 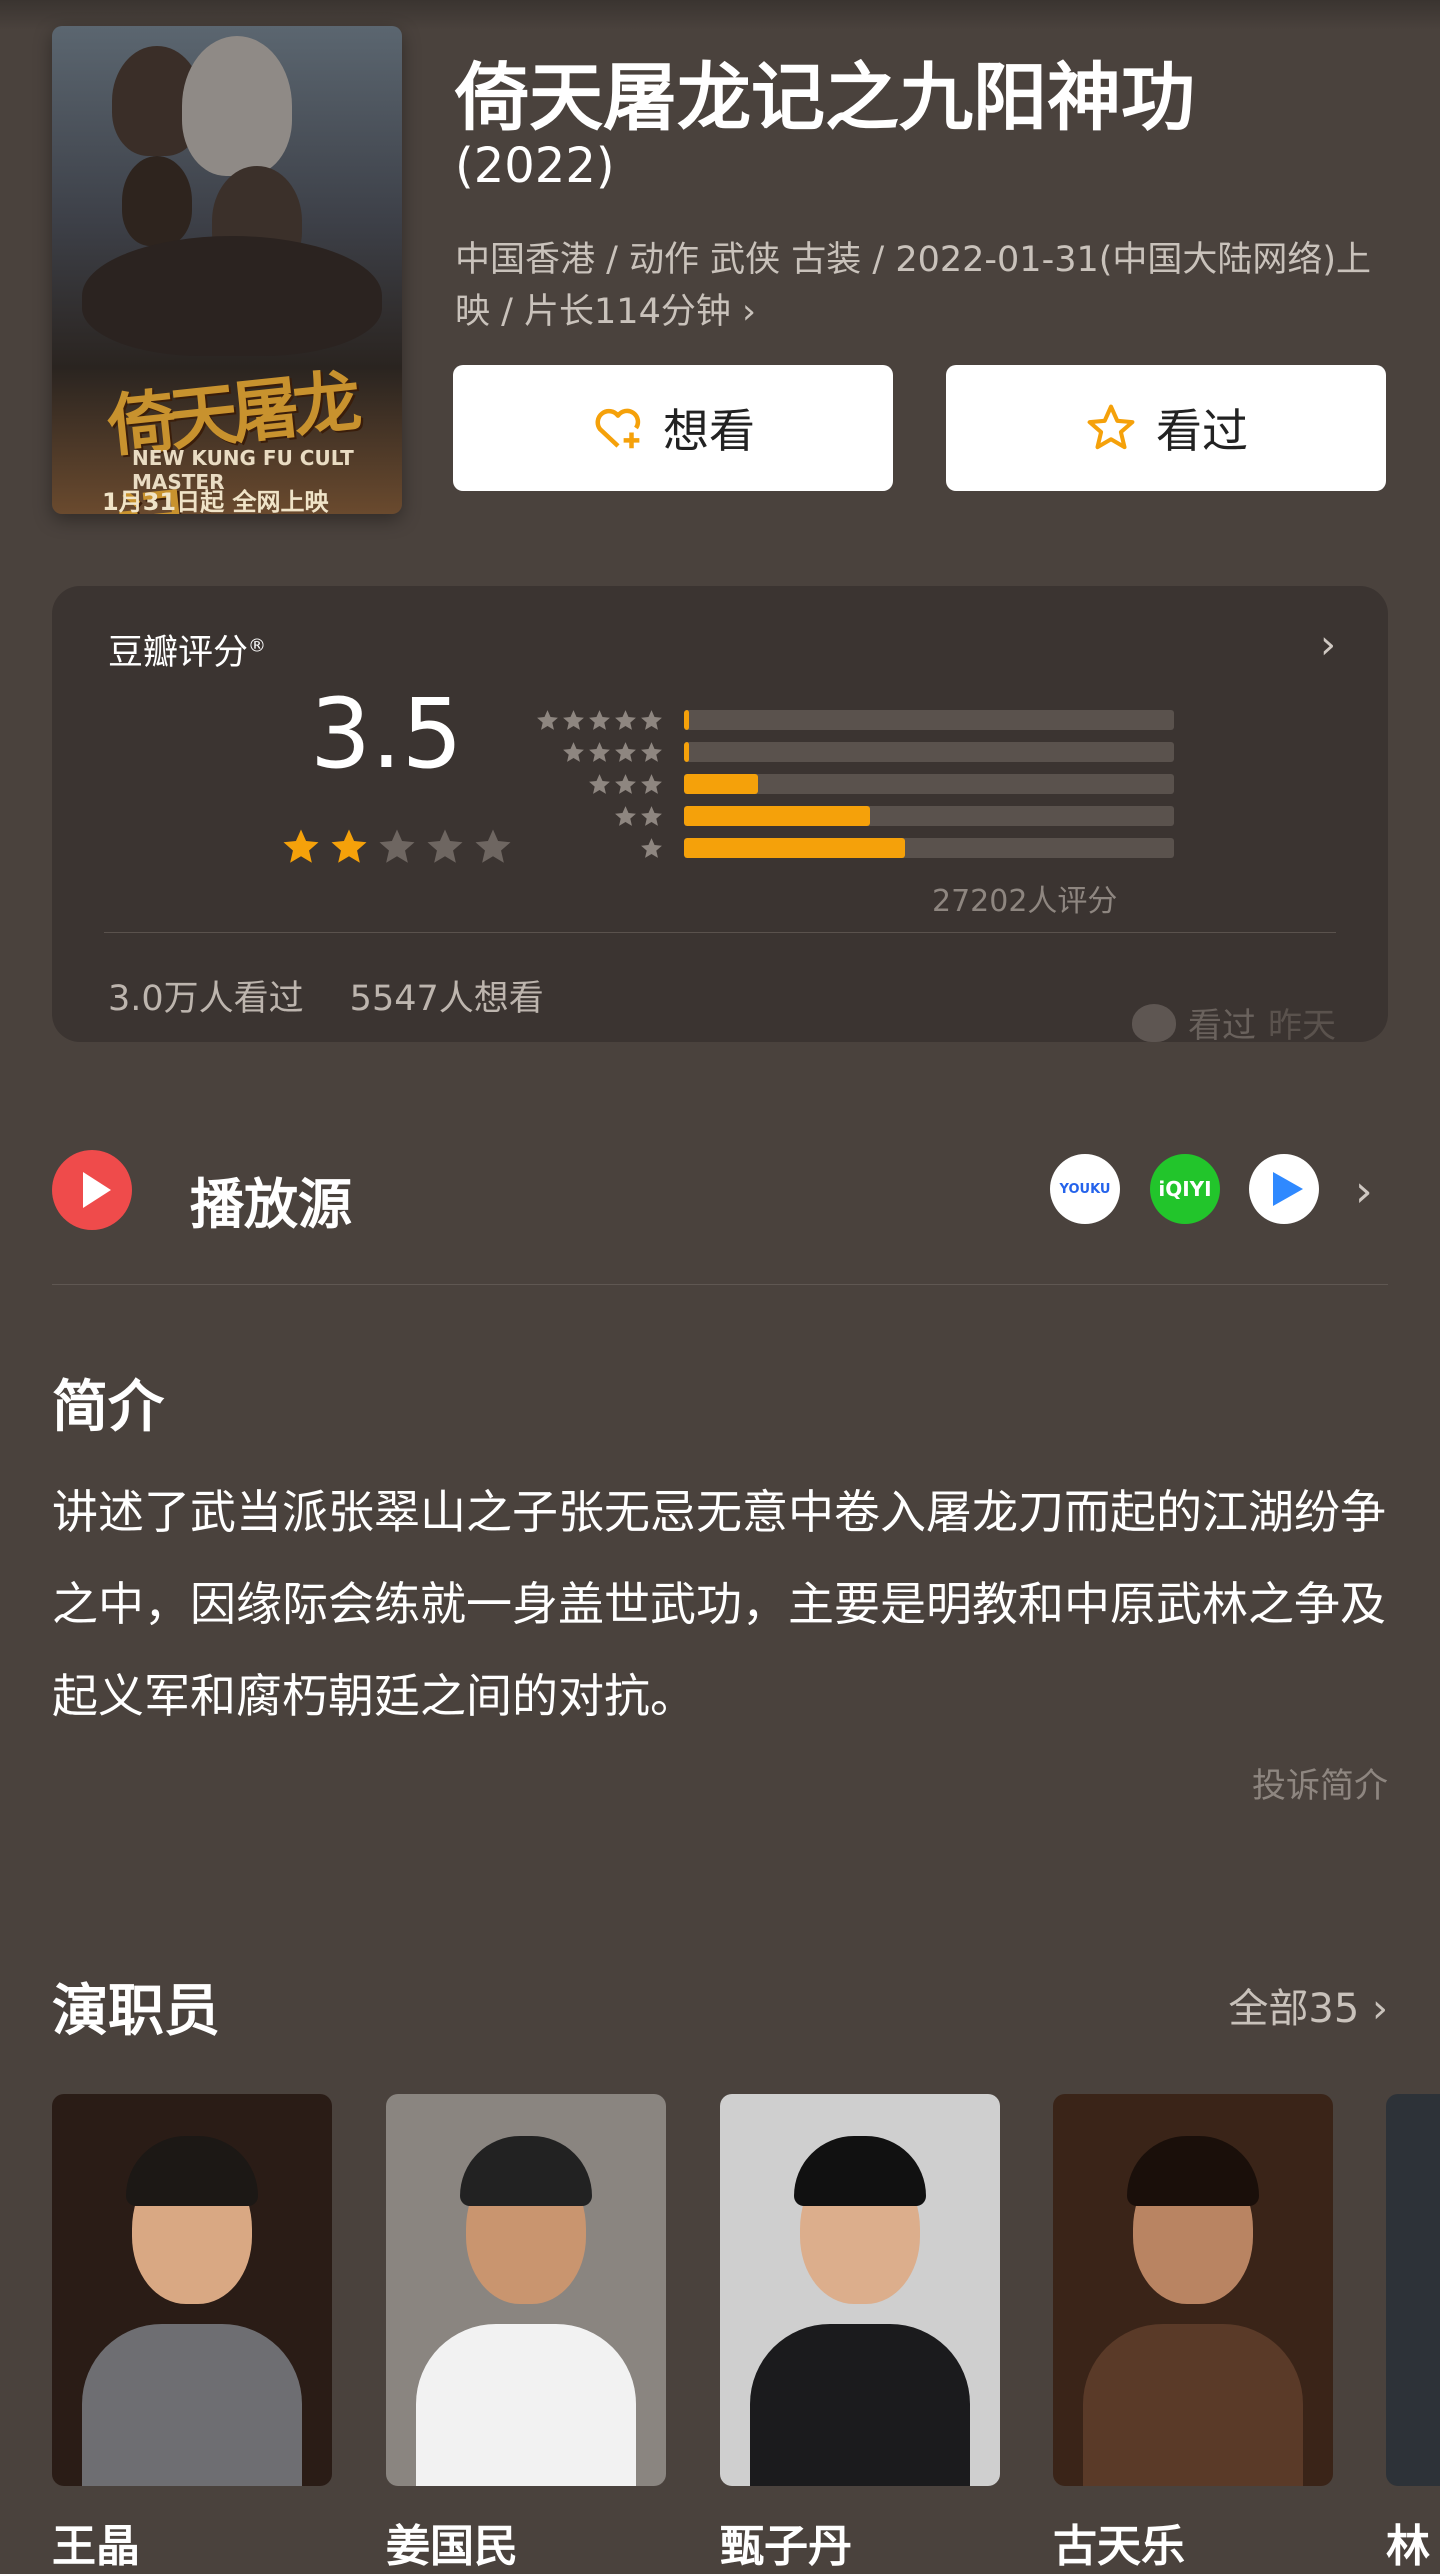 I want to click on movie-title: 倚天屠龙记之九阳神功, so click(x=825, y=98).